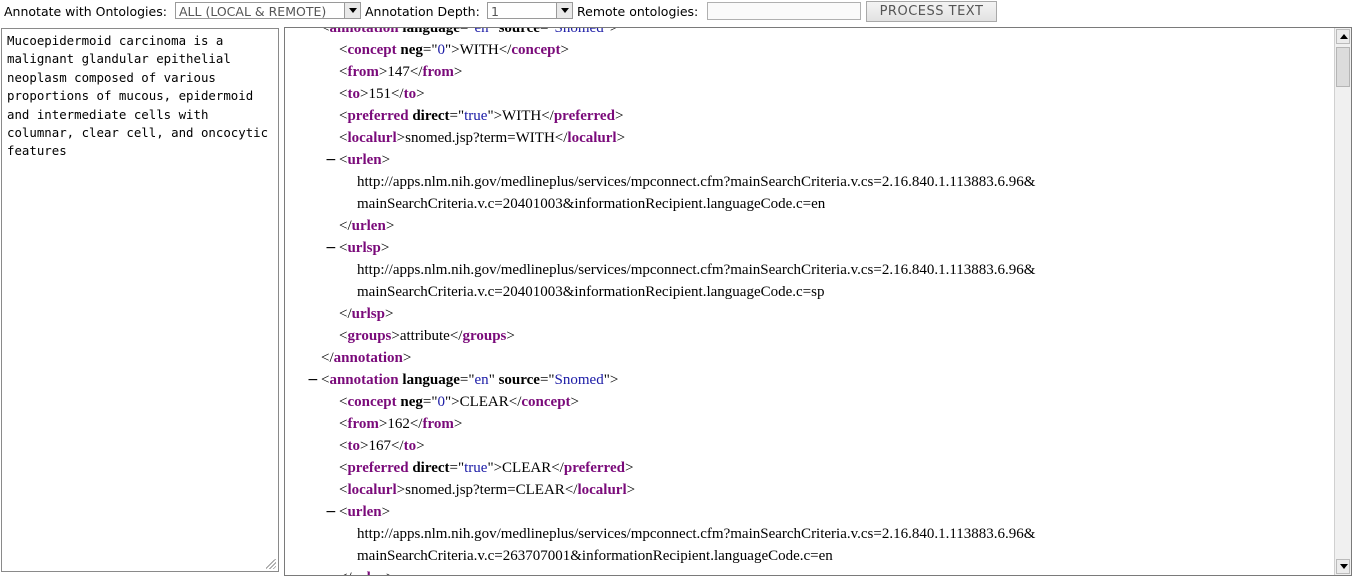  Describe the element at coordinates (252, 11) in the screenshot. I see `ontologies-select-value: ALL (LOCAL & REMOTE)` at that location.